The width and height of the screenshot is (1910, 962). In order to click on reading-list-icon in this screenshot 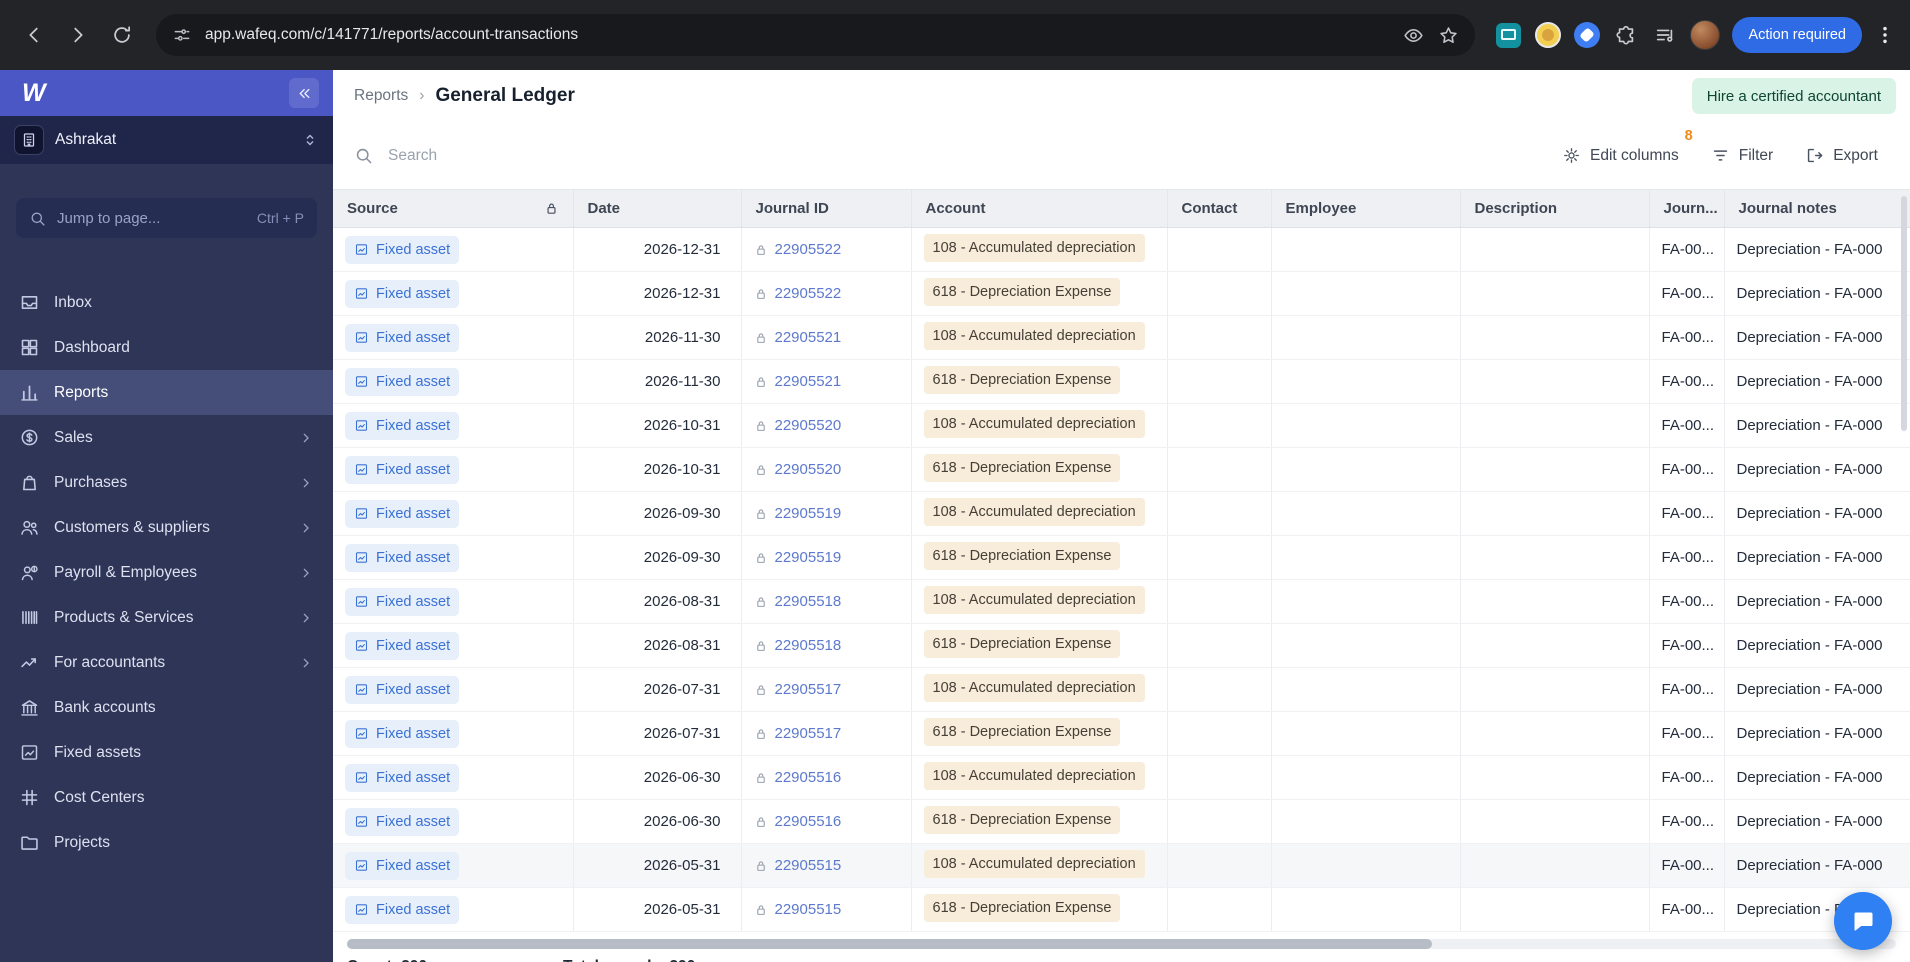, I will do `click(1664, 35)`.